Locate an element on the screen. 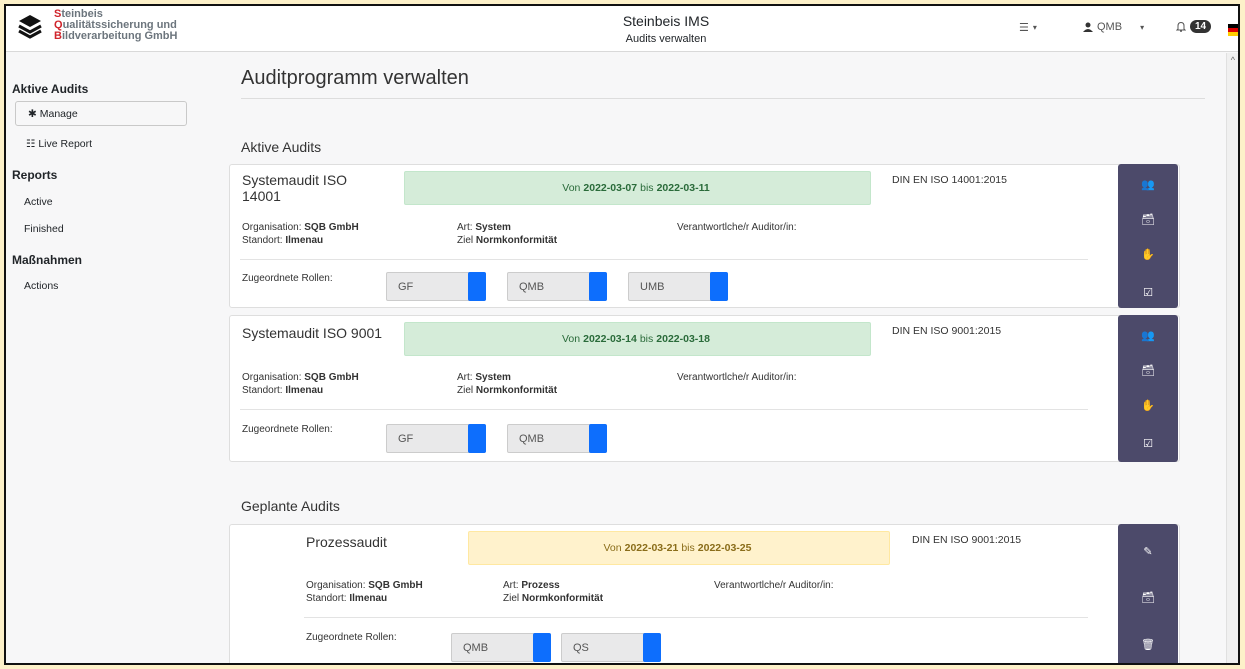  sidebar-item-manage: ✱ Manage is located at coordinates (101, 113).